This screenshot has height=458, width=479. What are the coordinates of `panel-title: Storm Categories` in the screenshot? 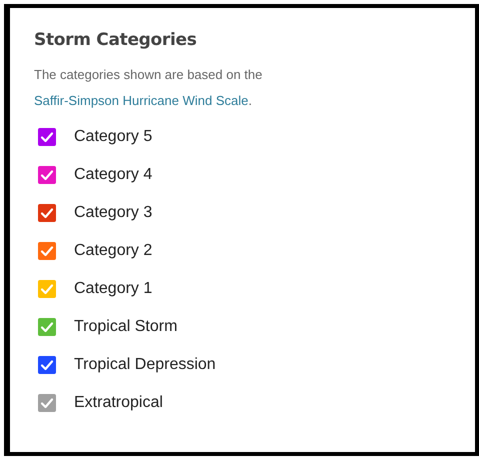 It's located at (116, 40).